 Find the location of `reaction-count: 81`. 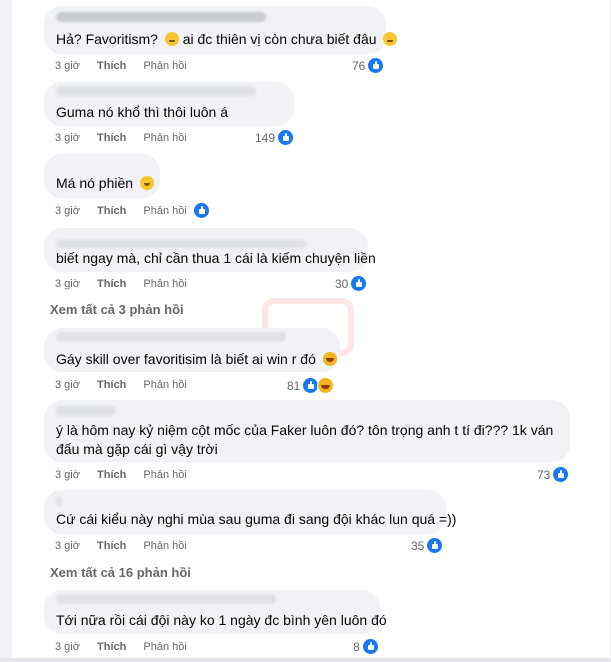

reaction-count: 81 is located at coordinates (311, 385).